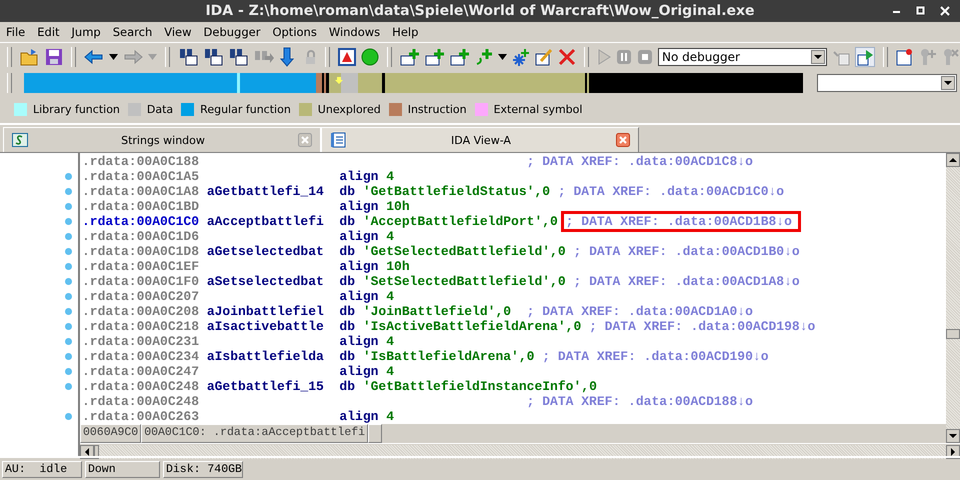 The width and height of the screenshot is (960, 480). Describe the element at coordinates (623, 140) in the screenshot. I see `close-icon` at that location.